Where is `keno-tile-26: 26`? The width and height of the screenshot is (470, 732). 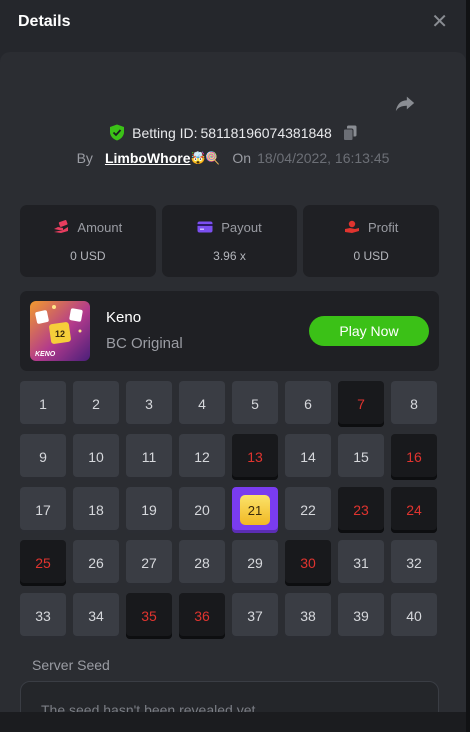
keno-tile-26: 26 is located at coordinates (96, 563).